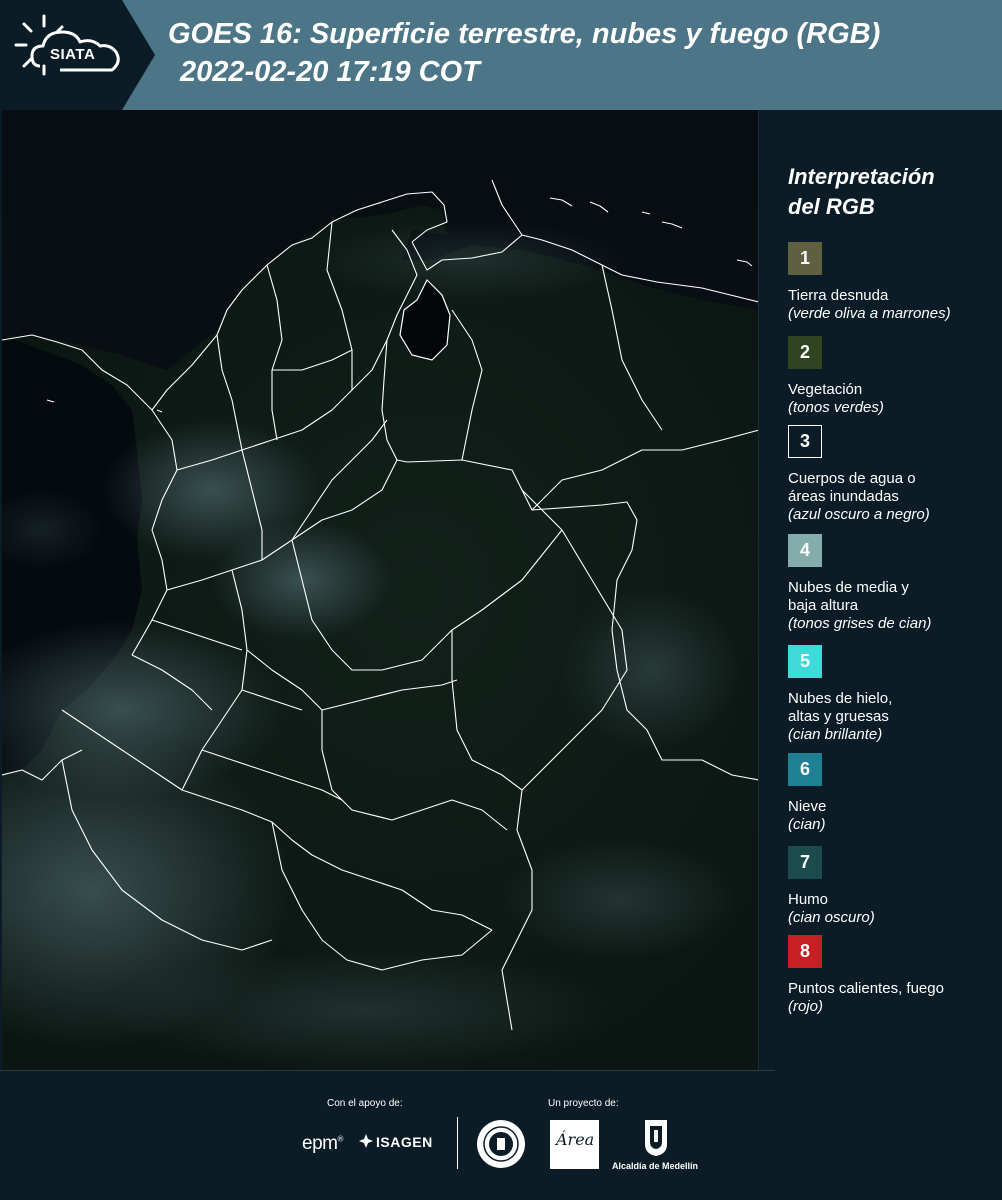 This screenshot has width=1002, height=1200. Describe the element at coordinates (807, 806) in the screenshot. I see `legend-label-line: Nieve` at that location.